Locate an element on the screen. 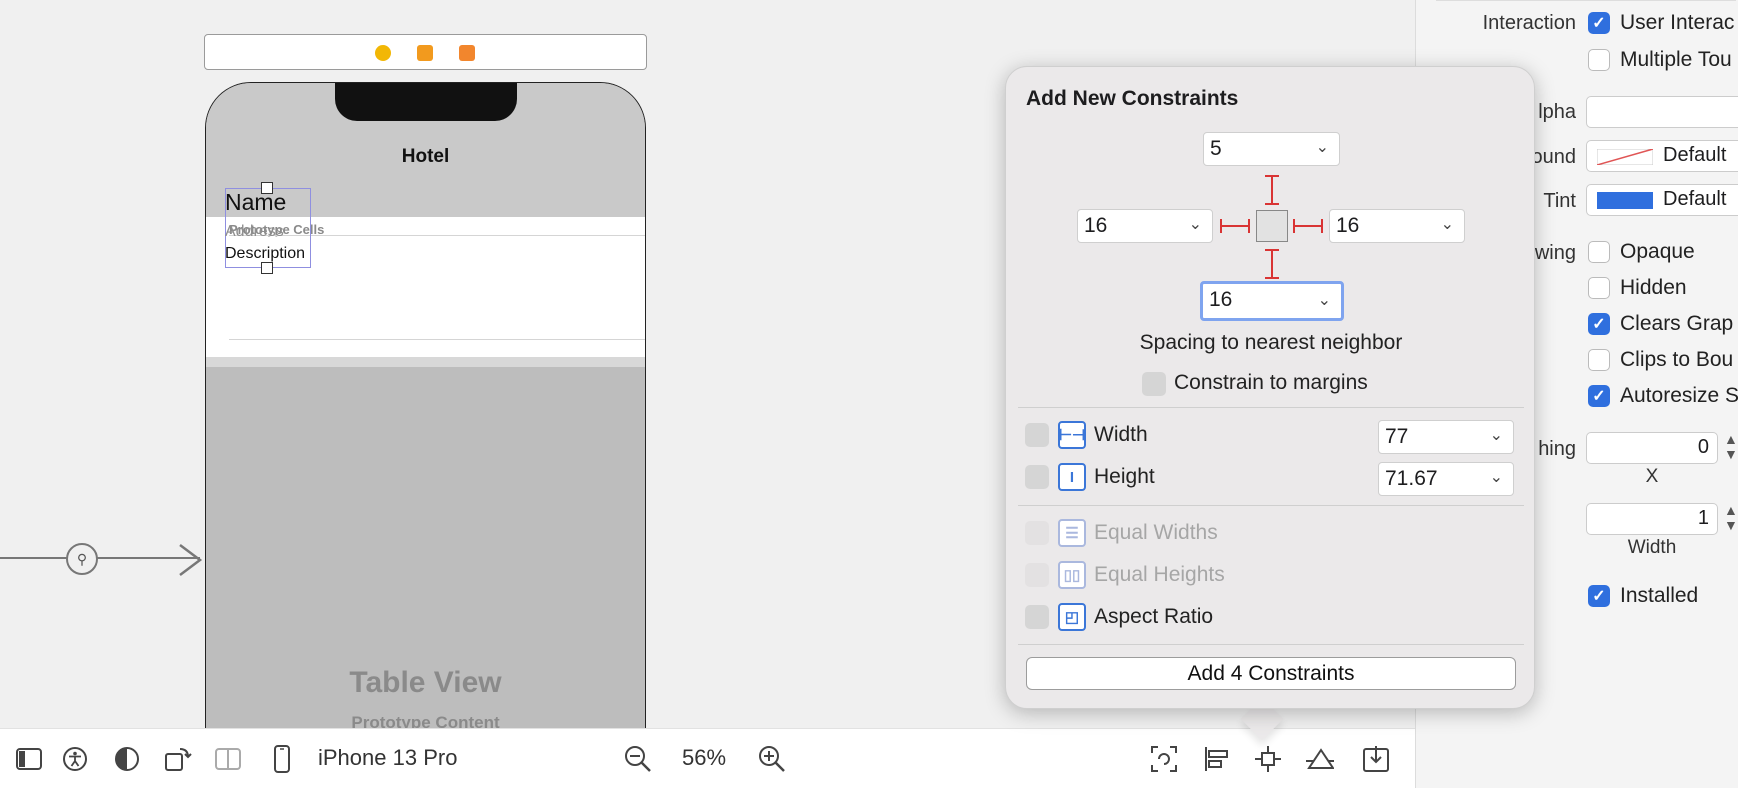 The width and height of the screenshot is (1738, 788). height-checkbox is located at coordinates (1037, 477).